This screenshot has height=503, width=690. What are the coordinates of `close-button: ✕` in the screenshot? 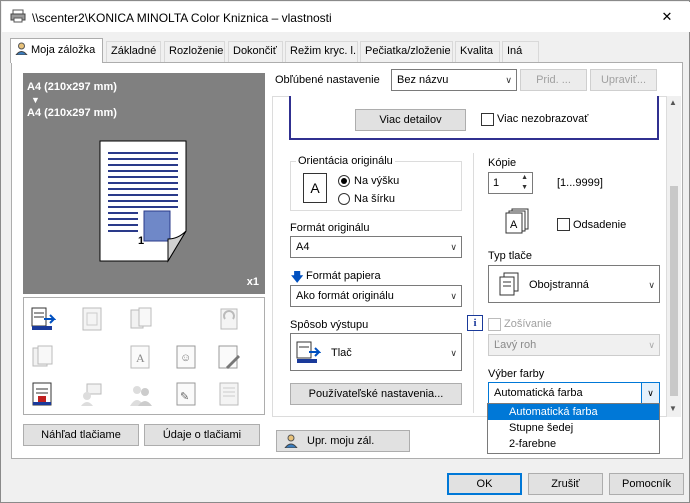 It's located at (667, 17).